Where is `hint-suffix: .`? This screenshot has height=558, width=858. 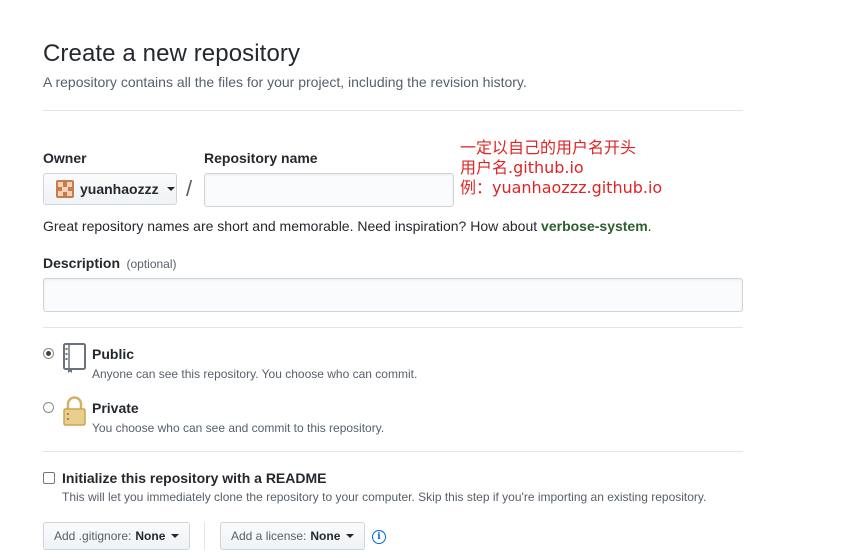
hint-suffix: . is located at coordinates (649, 226).